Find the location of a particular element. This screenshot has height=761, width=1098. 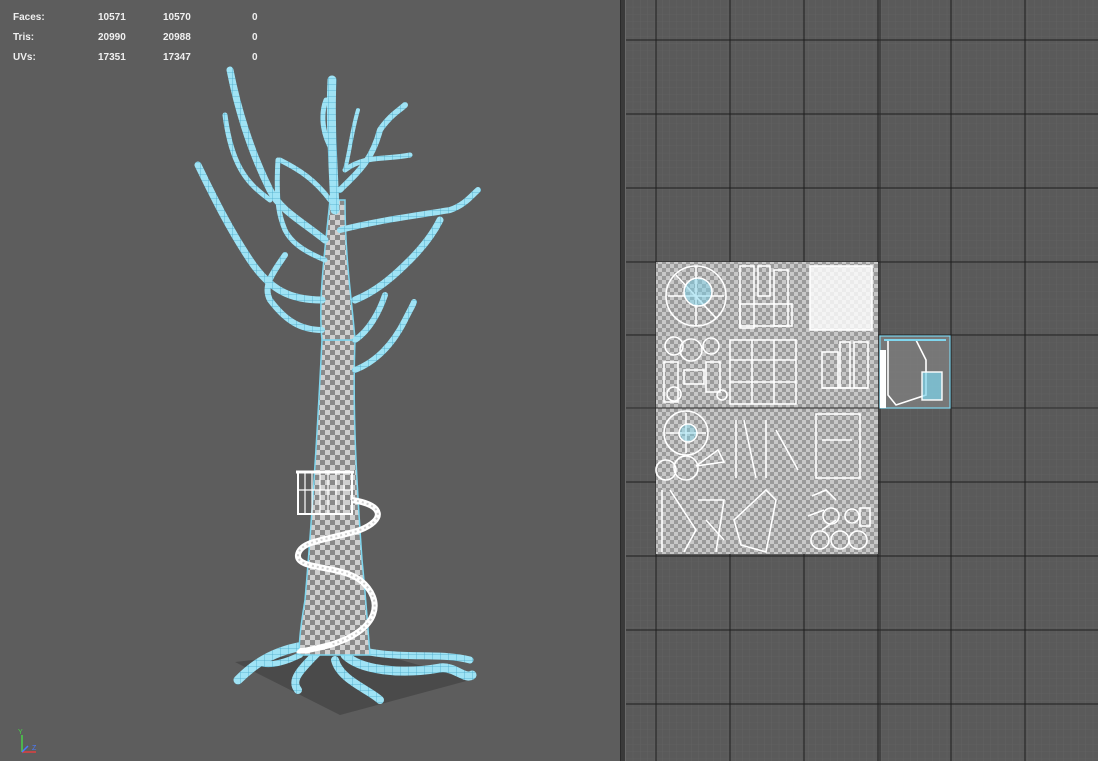

axis-y-label: Y is located at coordinates (20, 732).